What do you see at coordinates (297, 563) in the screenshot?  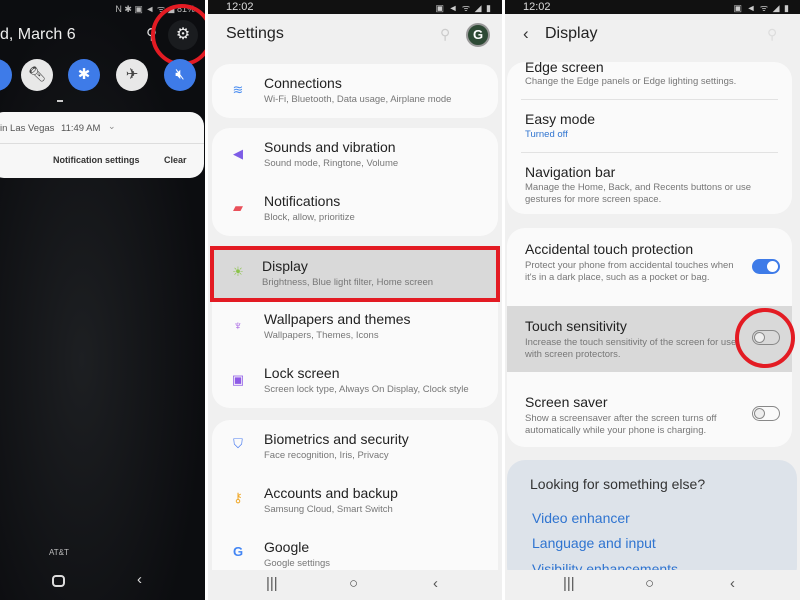 I see `item-subtitle: Google settings` at bounding box center [297, 563].